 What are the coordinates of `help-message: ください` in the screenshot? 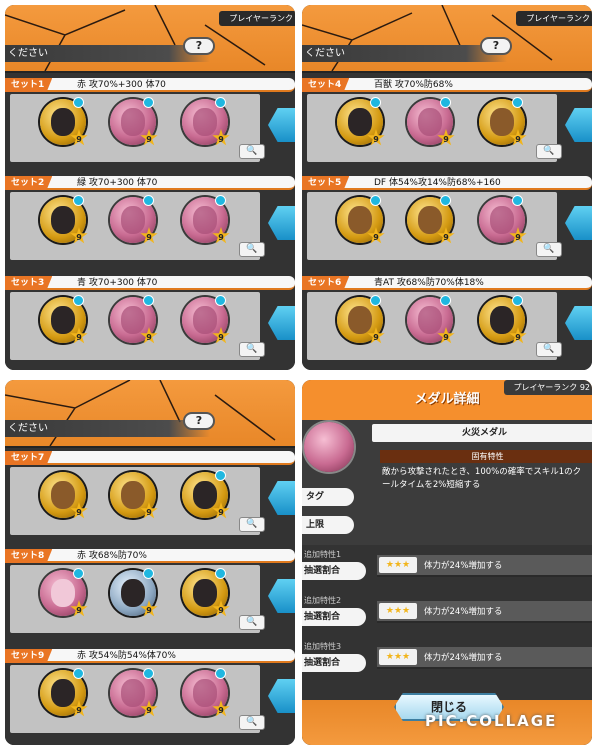 It's located at (107, 53).